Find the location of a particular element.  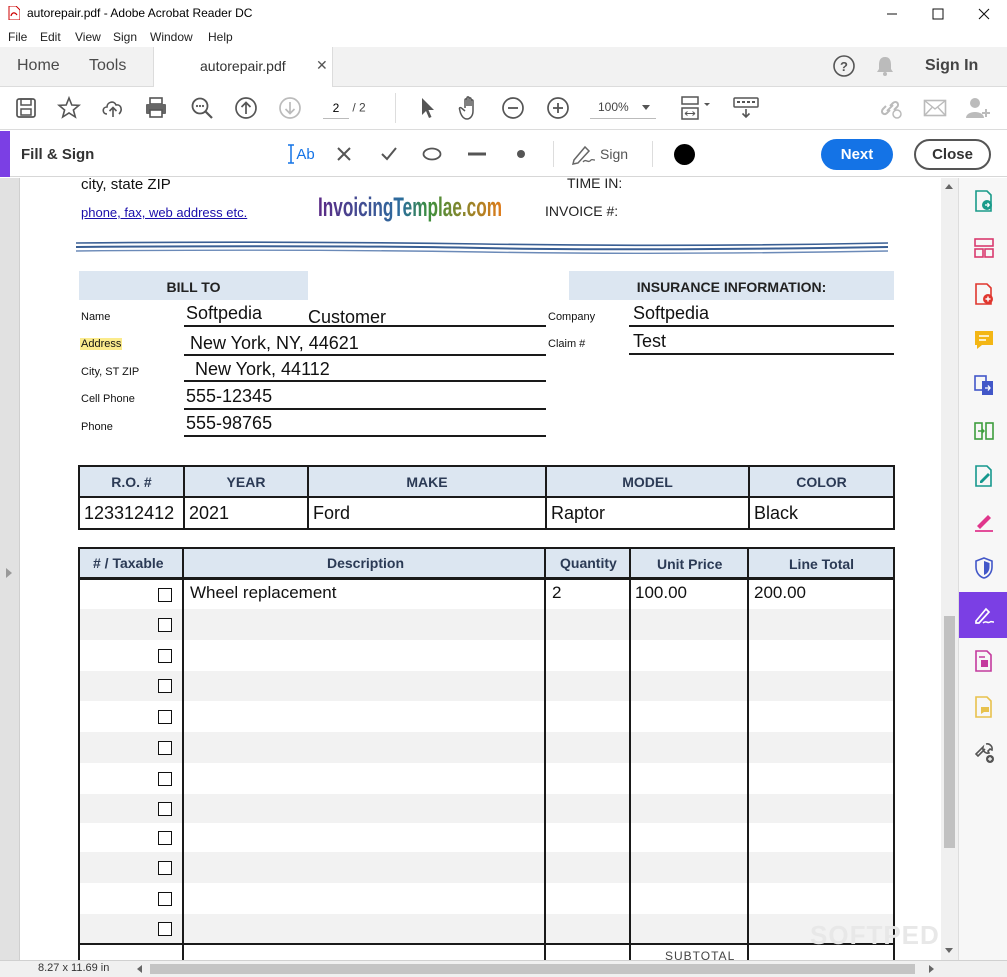

notification-bell-icon is located at coordinates (885, 66).